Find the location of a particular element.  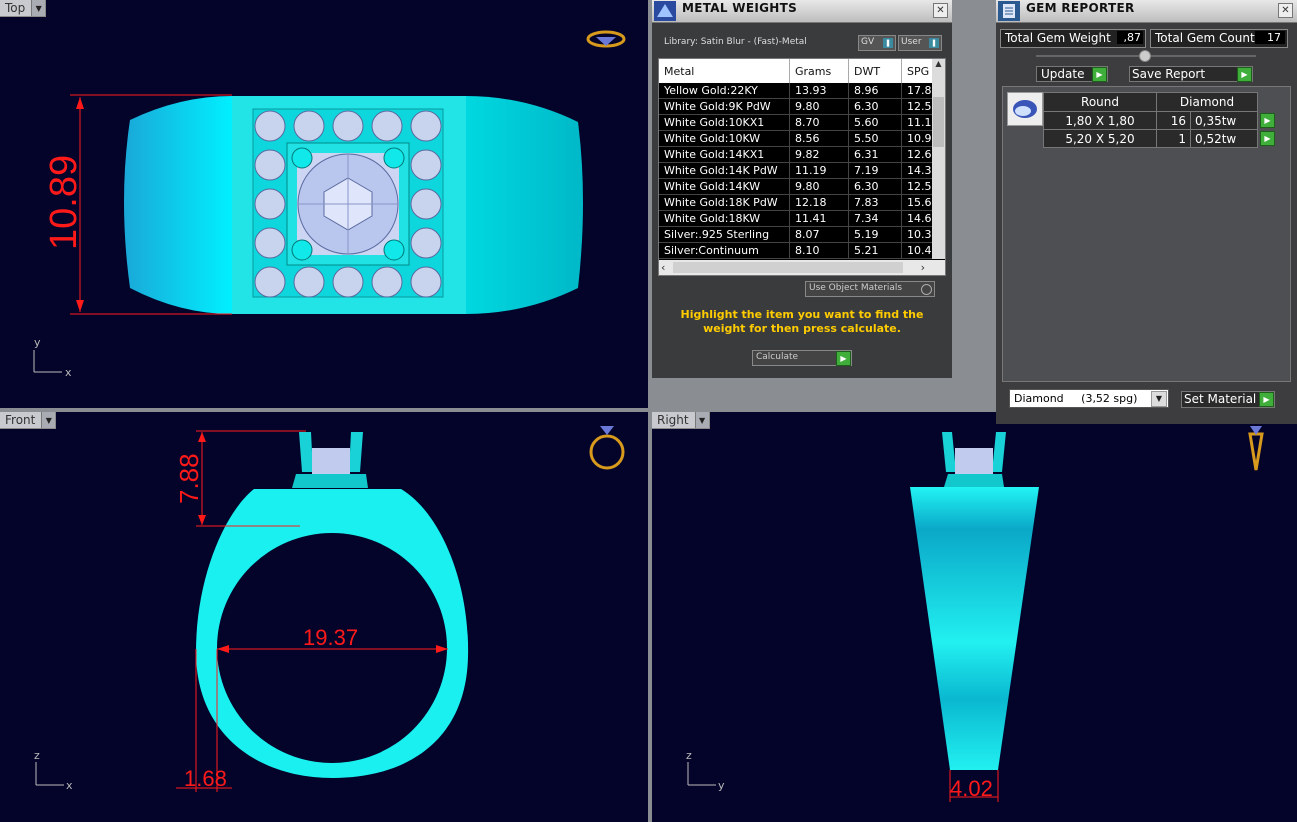

update-button: Update ▶ is located at coordinates (1072, 74).